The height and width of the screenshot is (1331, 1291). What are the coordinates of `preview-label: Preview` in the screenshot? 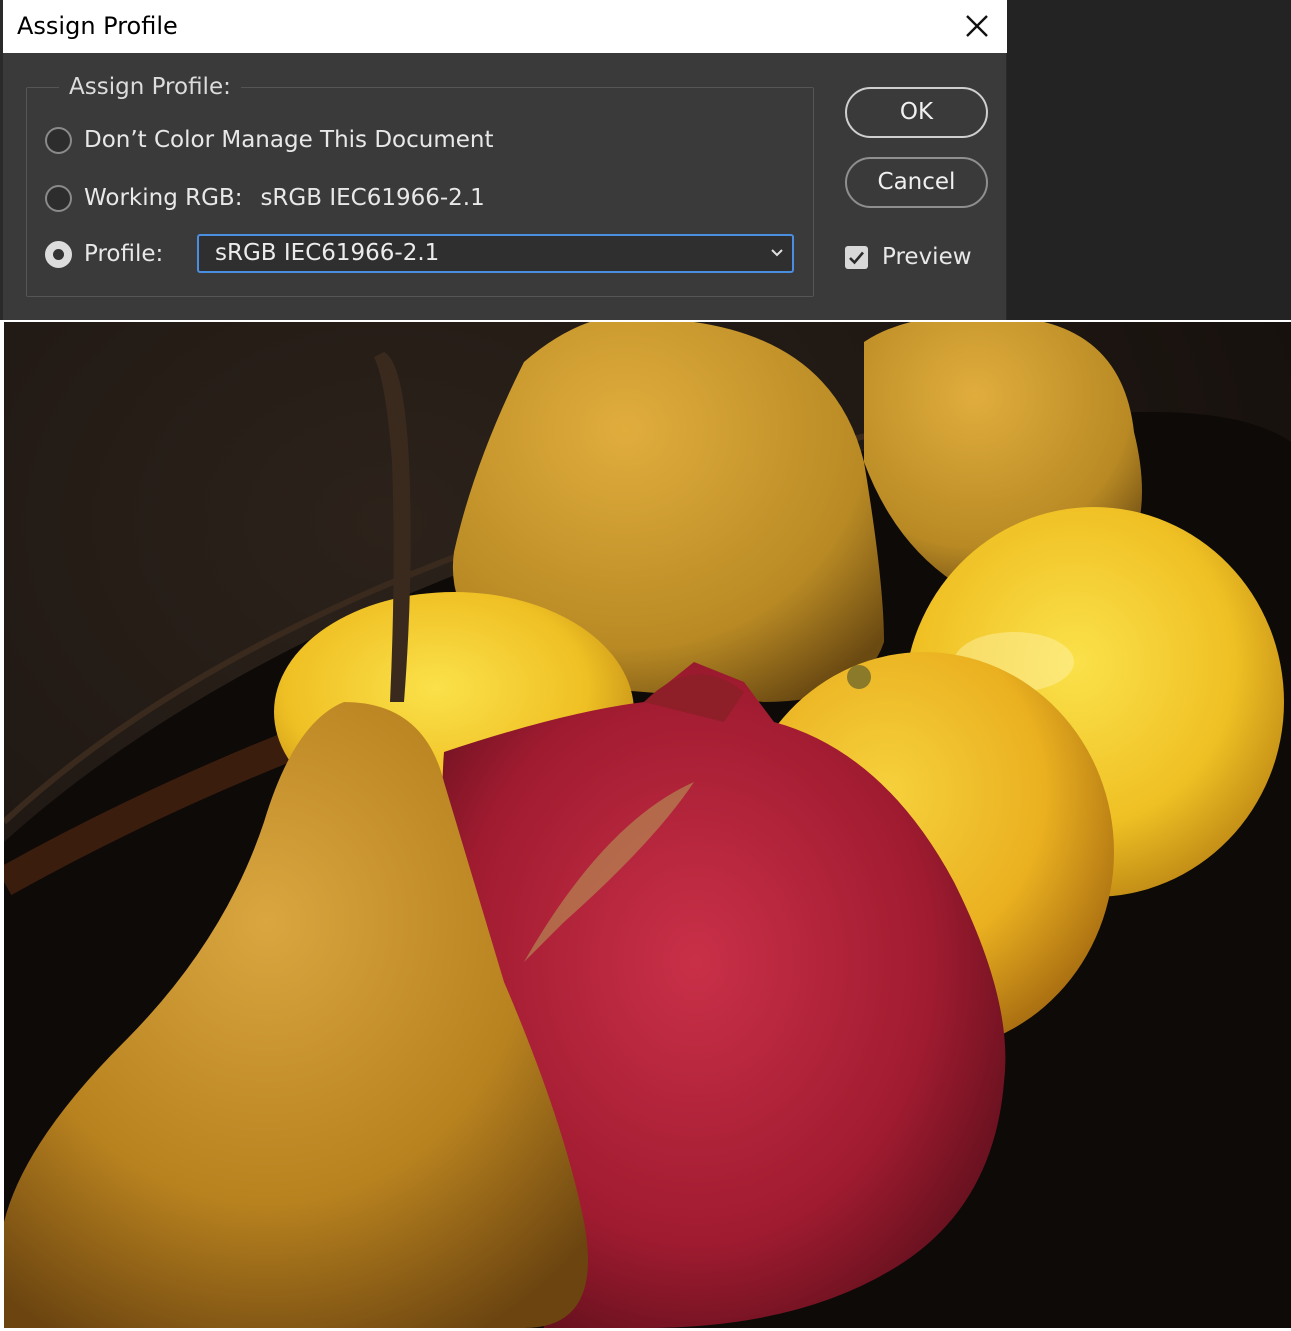 It's located at (927, 257).